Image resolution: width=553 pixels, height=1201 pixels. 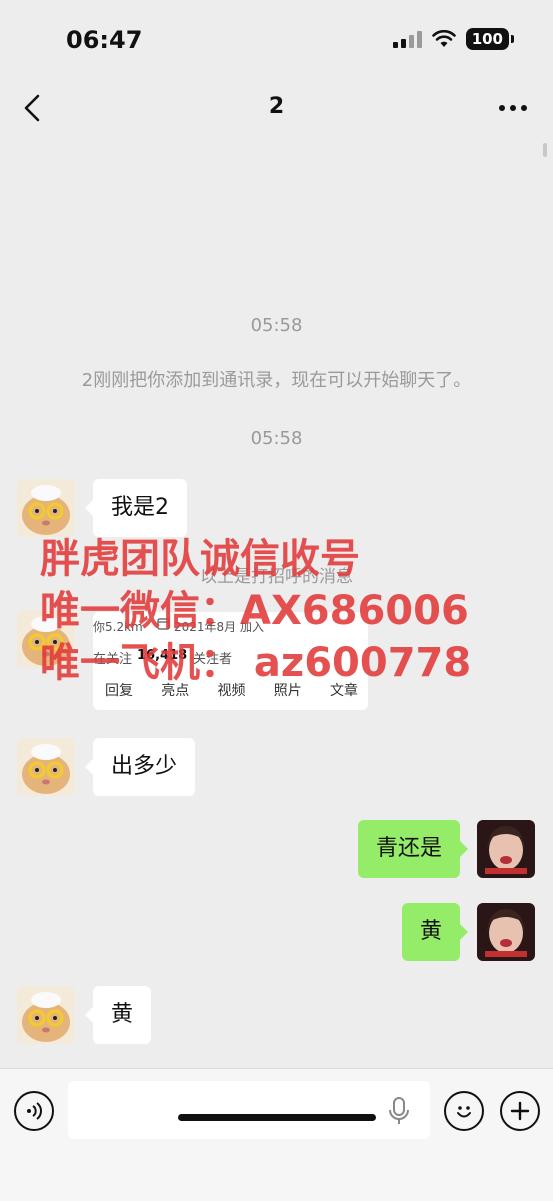 What do you see at coordinates (276, 40) in the screenshot?
I see `status-bar: 06:47 100` at bounding box center [276, 40].